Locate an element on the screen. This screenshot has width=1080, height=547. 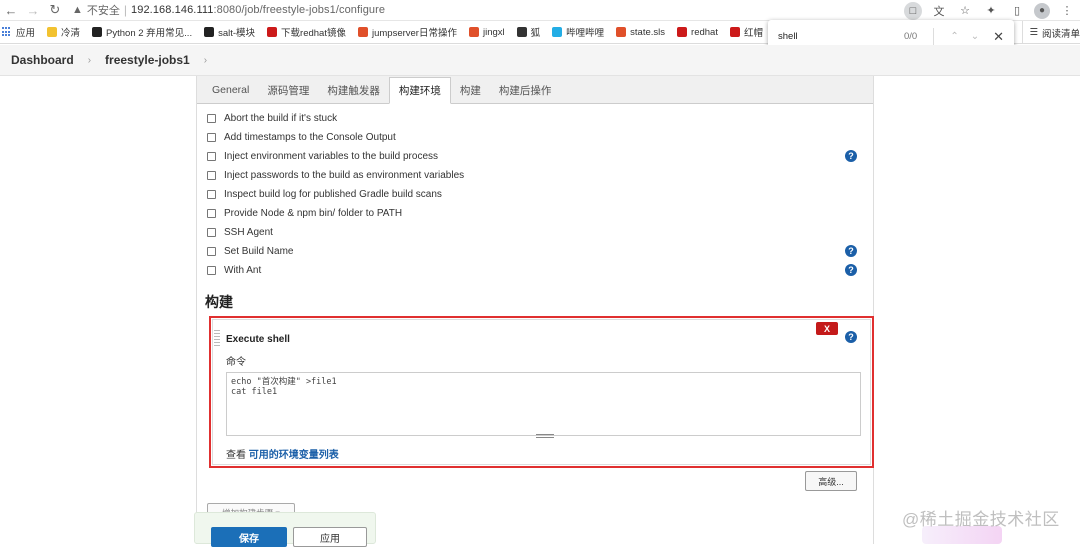
bookmark-item: jumpserver日常操作 is located at coordinates (407, 32).